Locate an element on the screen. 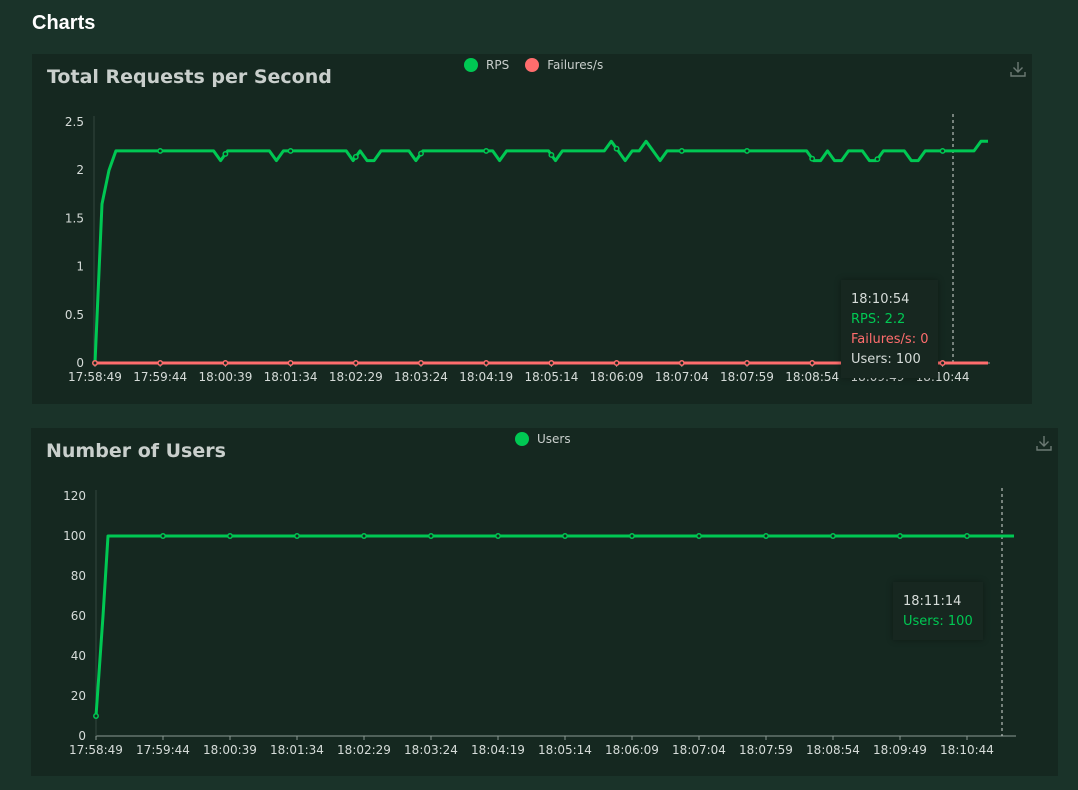 Image resolution: width=1078 pixels, height=790 pixels. x-tick-label: 18:10:44 is located at coordinates (967, 750).